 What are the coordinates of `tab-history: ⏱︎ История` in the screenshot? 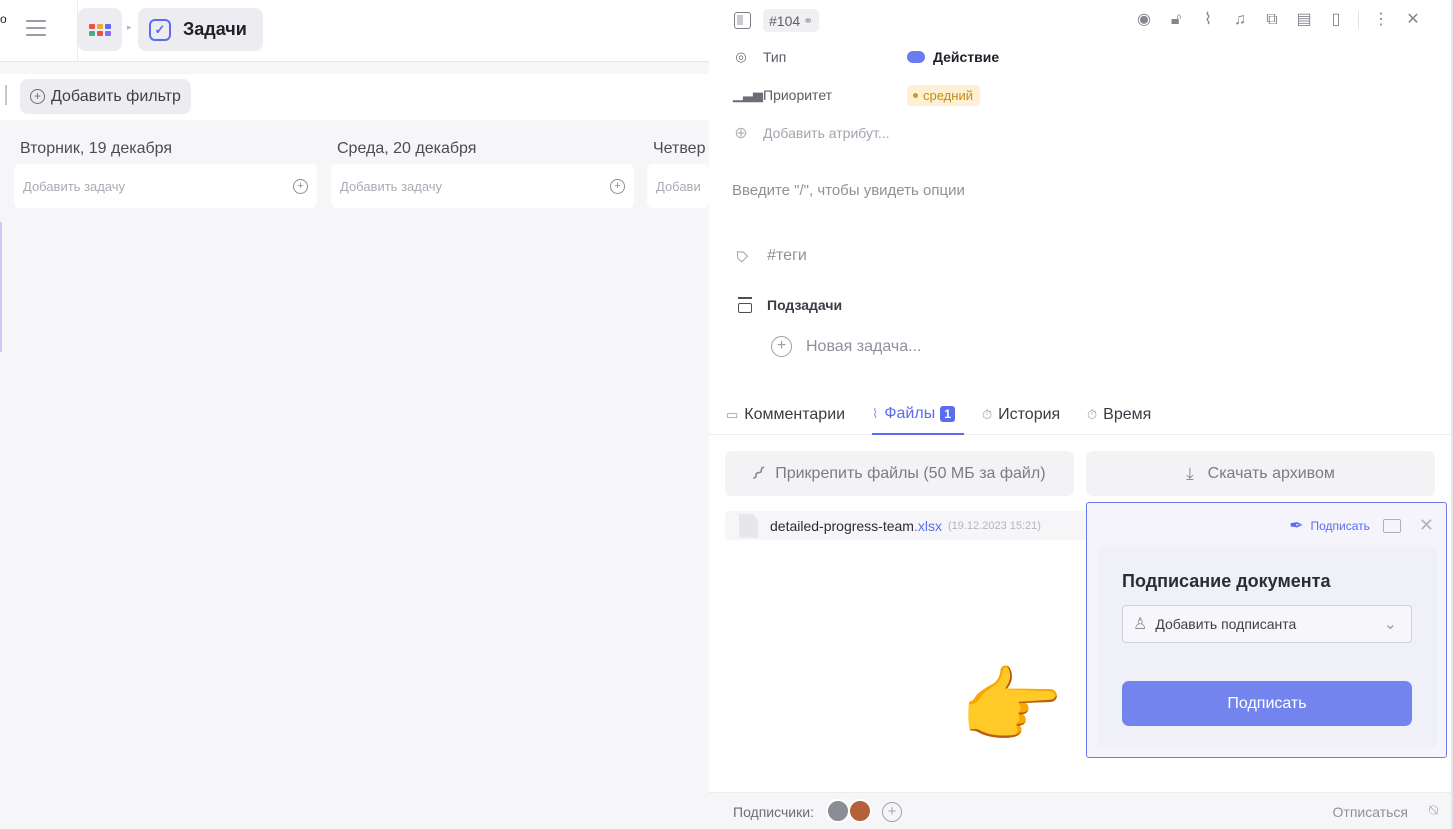 It's located at (1021, 414).